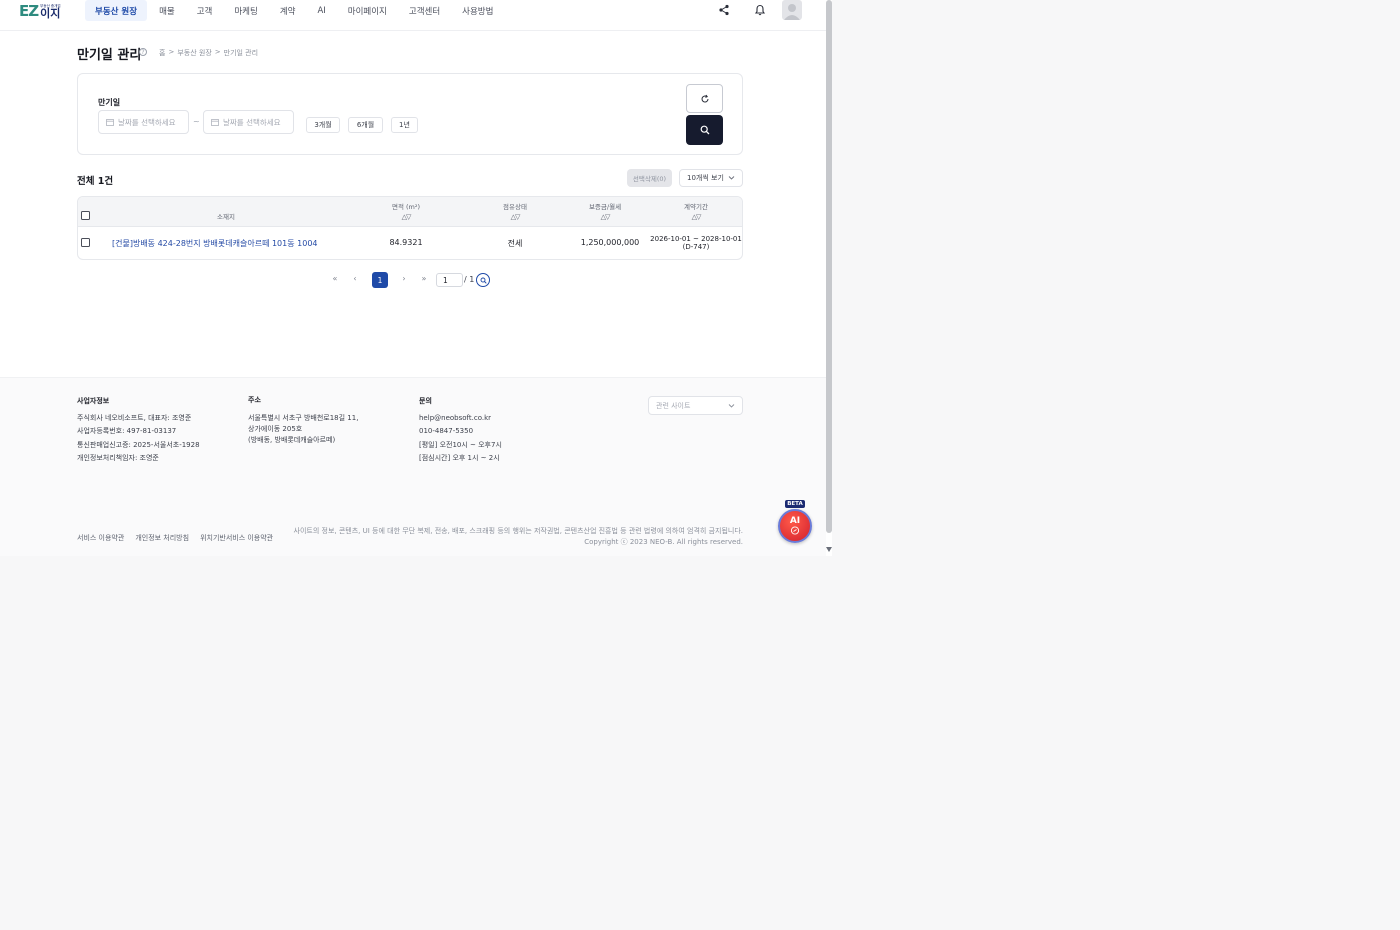 This screenshot has height=930, width=1400. I want to click on nav-item-mypage: 마이페이지, so click(367, 10).